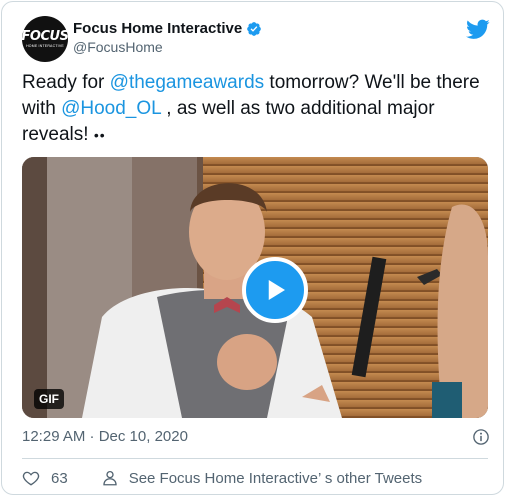 The height and width of the screenshot is (498, 507). I want to click on avatar: FOCUS HOME INTERACTIVE, so click(45, 39).